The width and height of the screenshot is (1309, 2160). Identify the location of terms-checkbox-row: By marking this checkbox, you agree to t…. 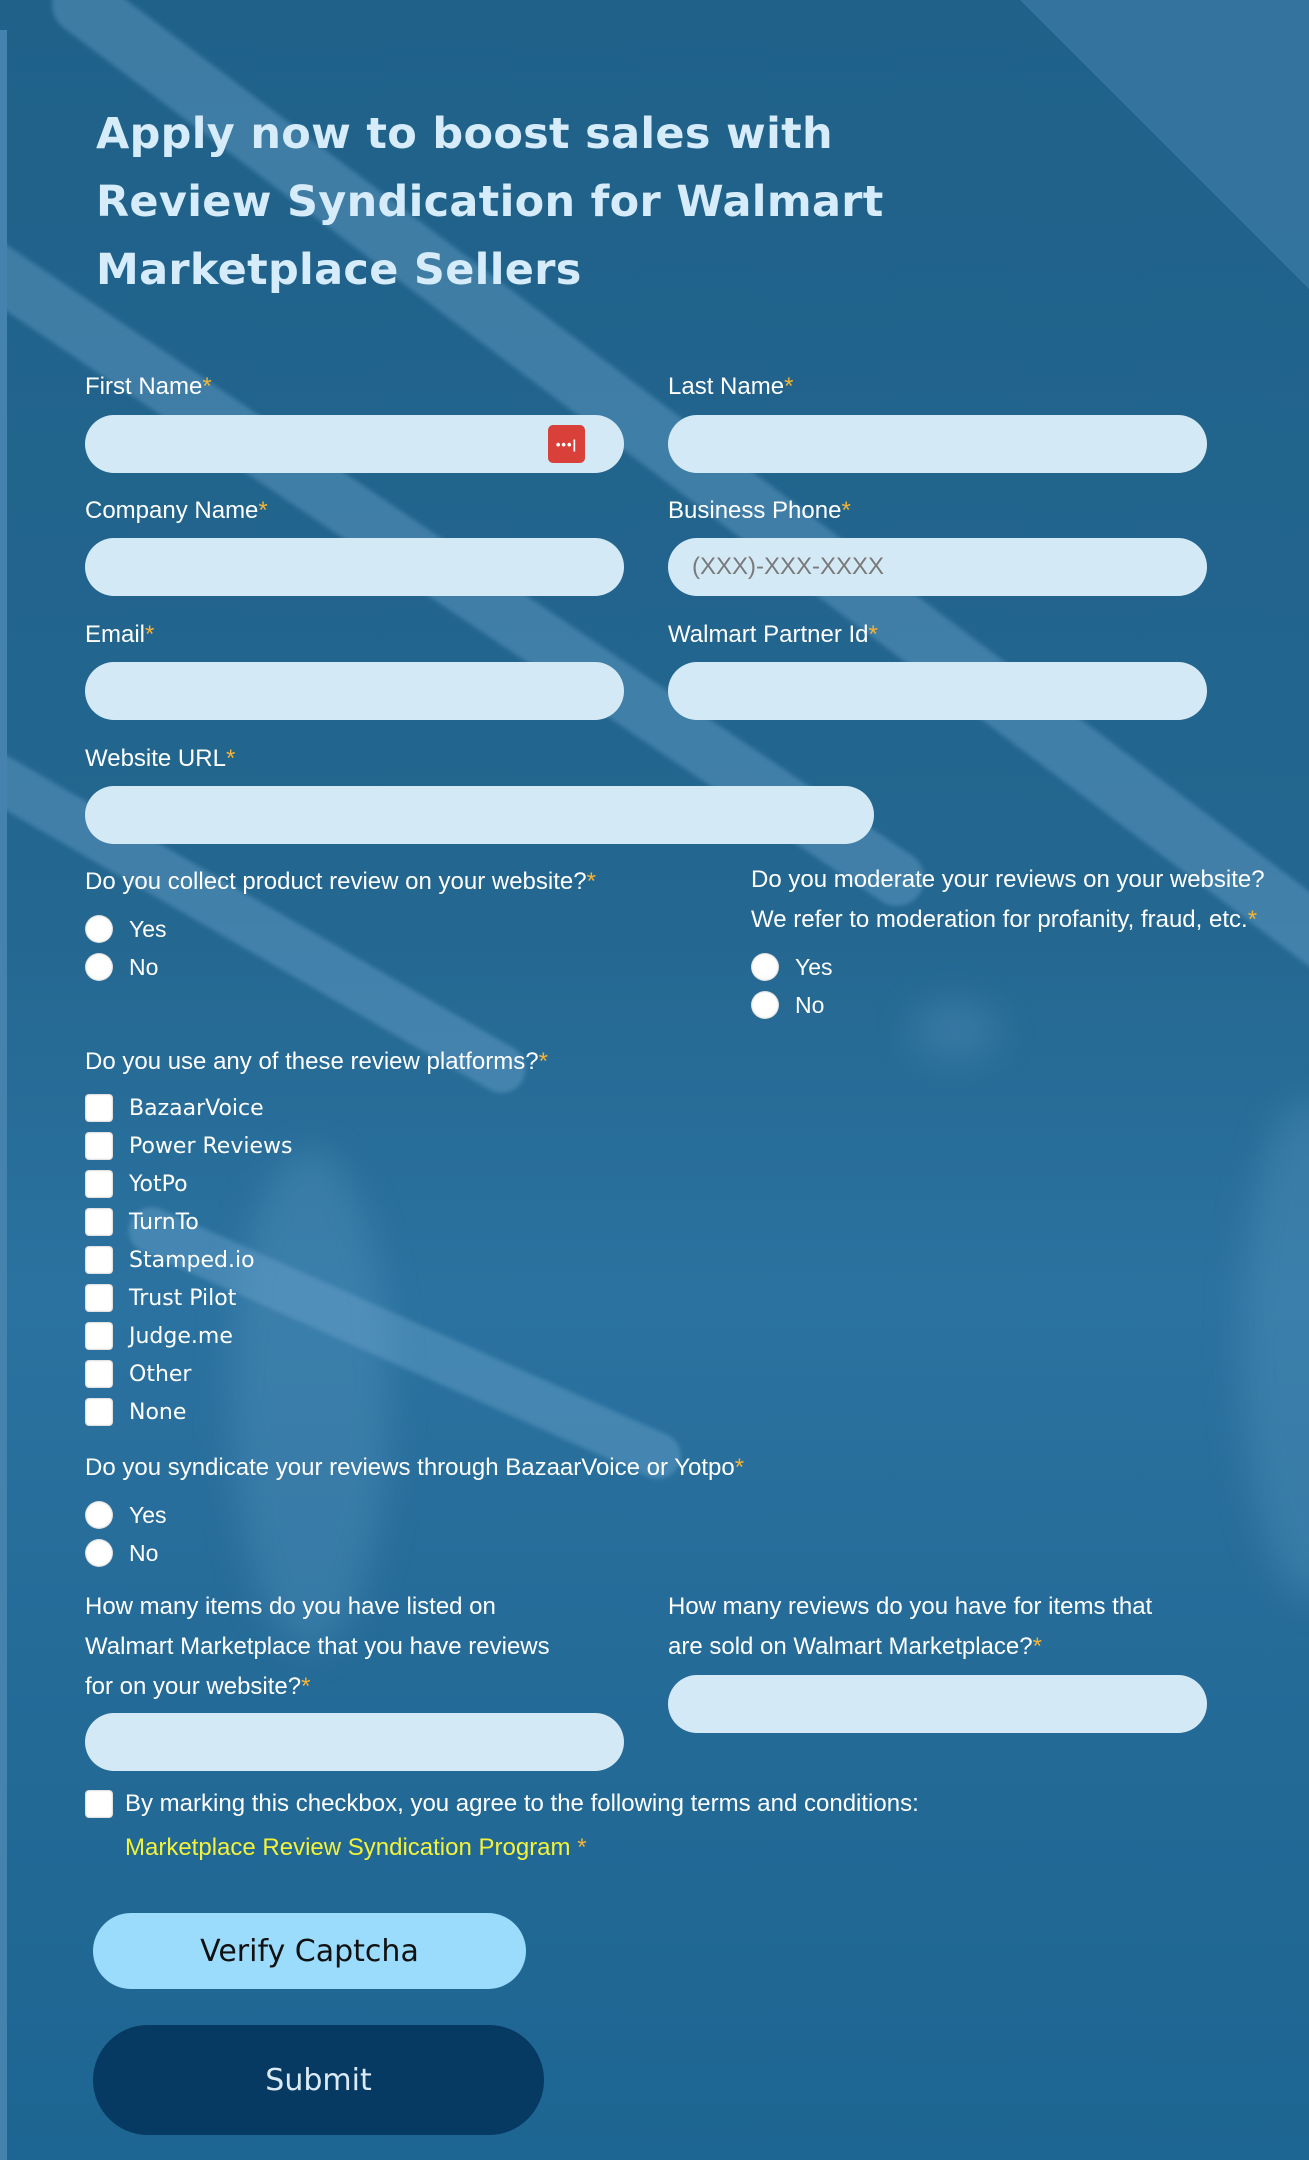
(502, 1804).